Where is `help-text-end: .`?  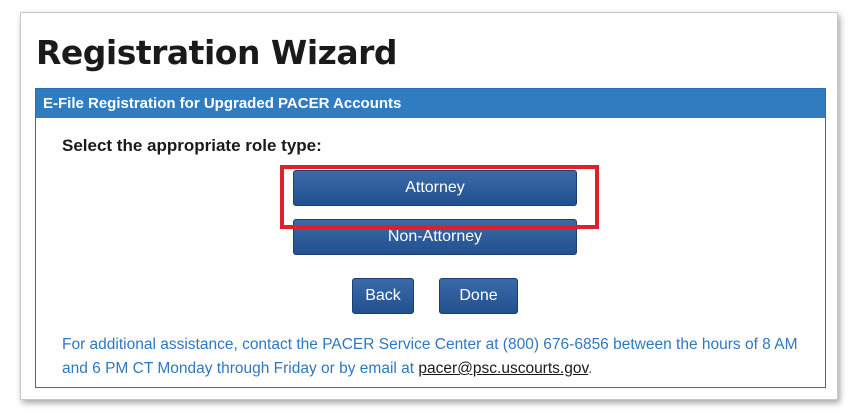
help-text-end: . is located at coordinates (590, 368).